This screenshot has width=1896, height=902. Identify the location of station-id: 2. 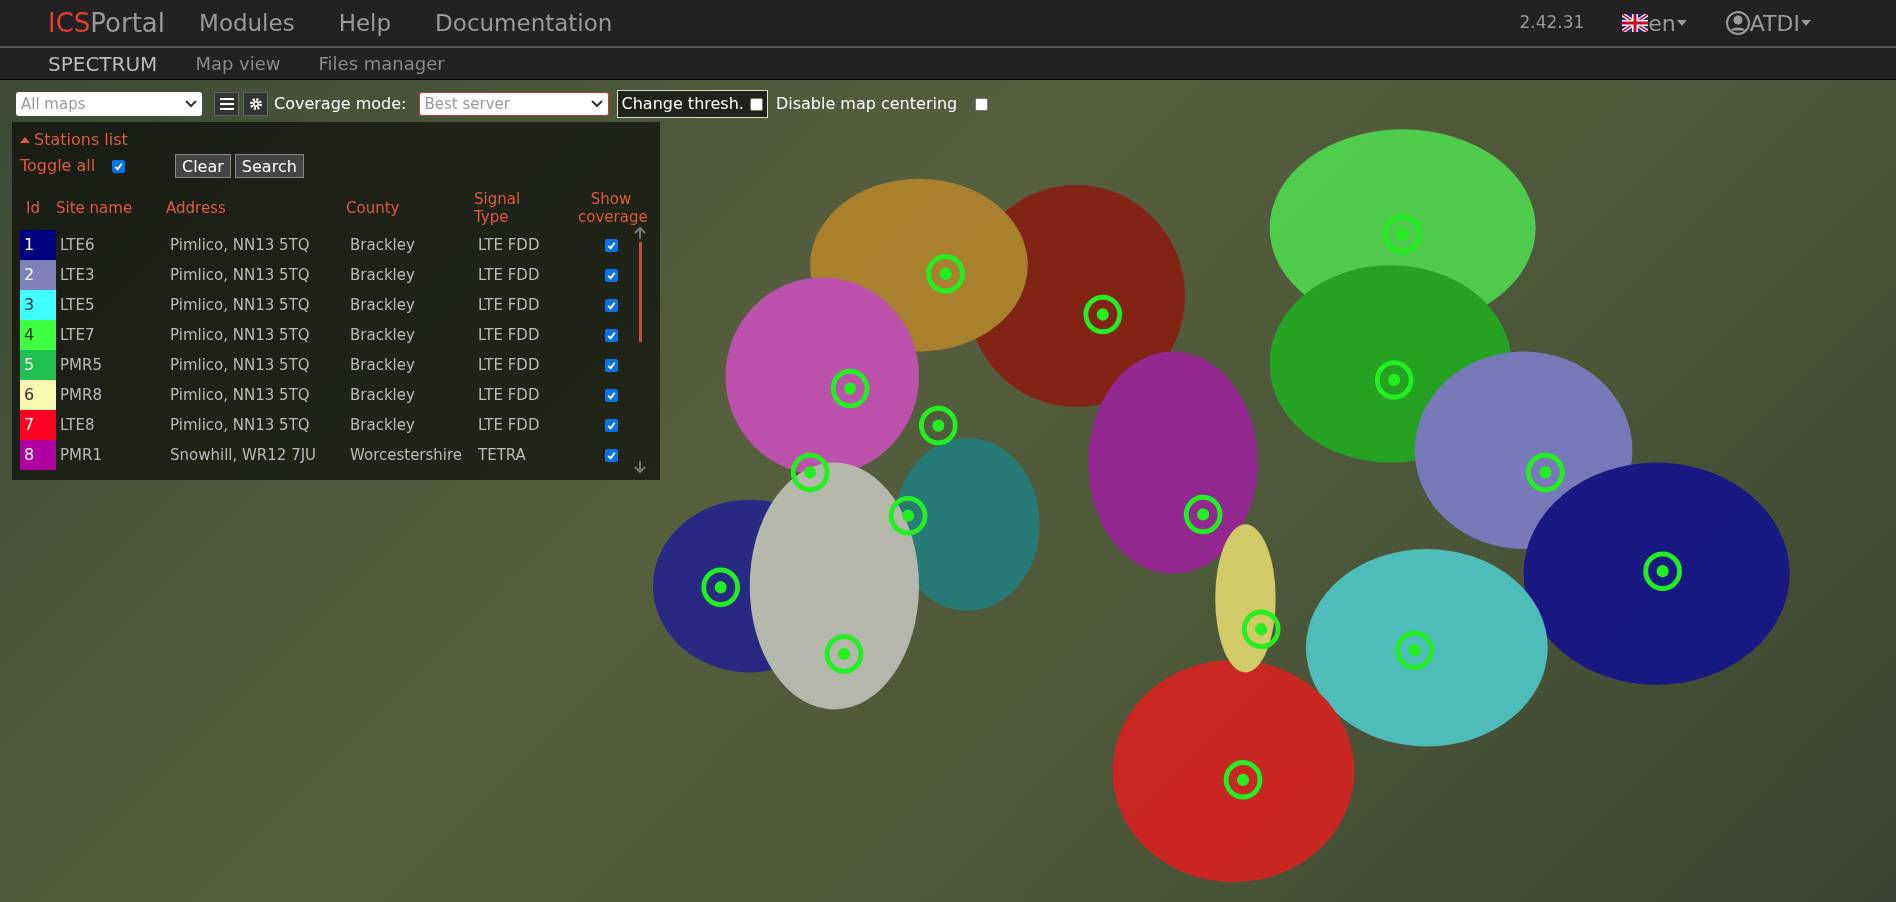
(38, 275).